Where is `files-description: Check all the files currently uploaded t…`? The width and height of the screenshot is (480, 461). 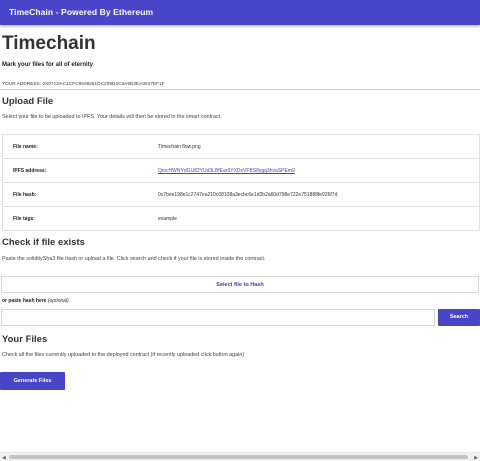
files-description: Check all the files currently uploaded t… is located at coordinates (123, 355).